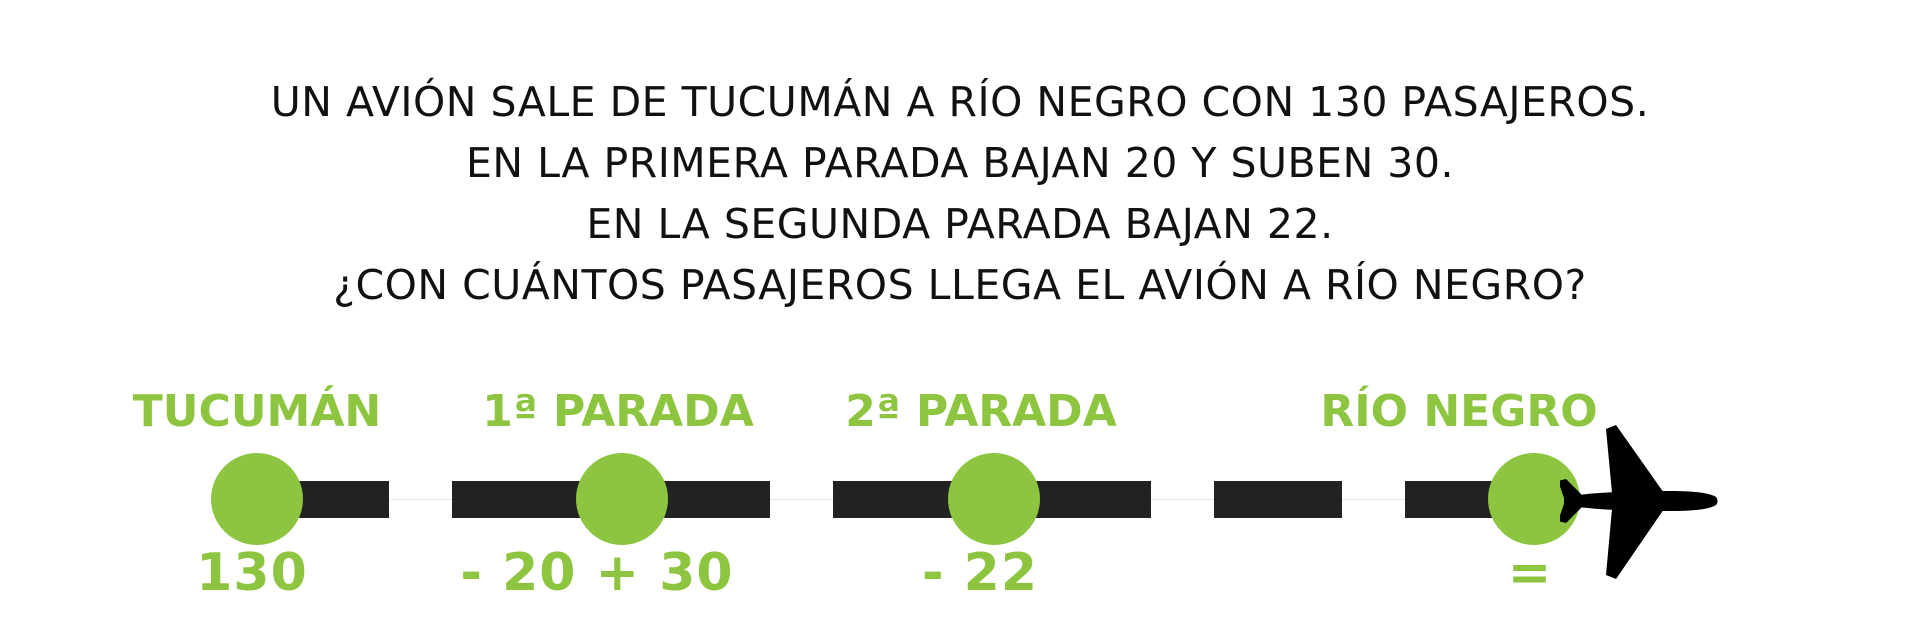  What do you see at coordinates (597, 573) in the screenshot?
I see `stop-value-first-stop: - 20 + 30` at bounding box center [597, 573].